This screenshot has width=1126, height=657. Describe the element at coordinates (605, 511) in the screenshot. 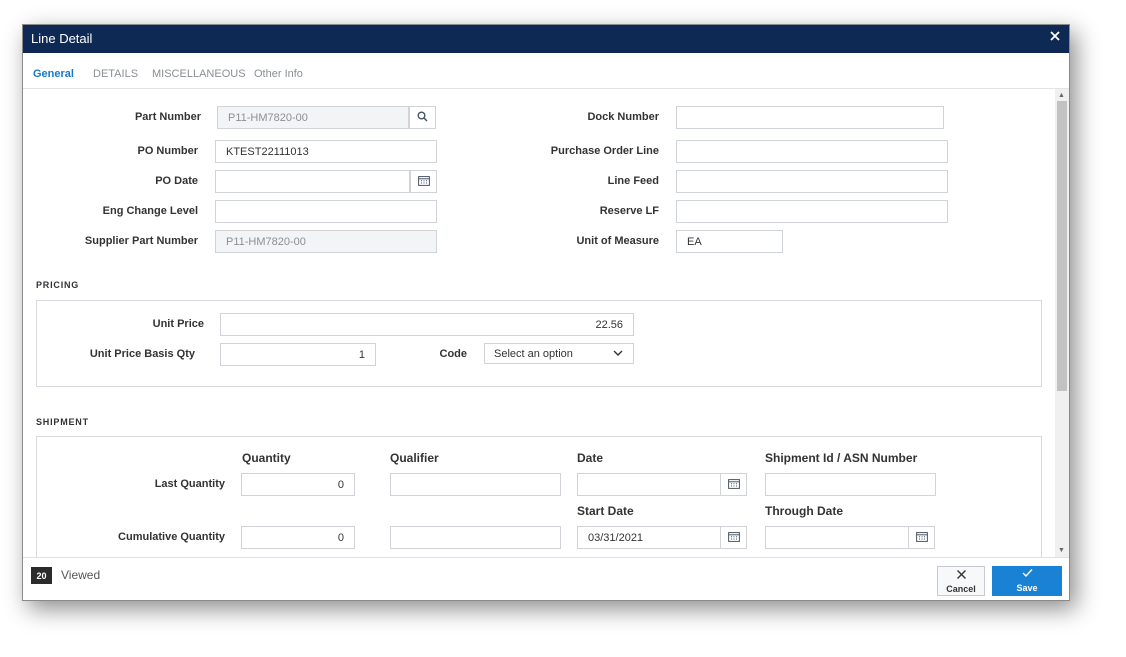

I see `start-date-label: Start Date` at that location.